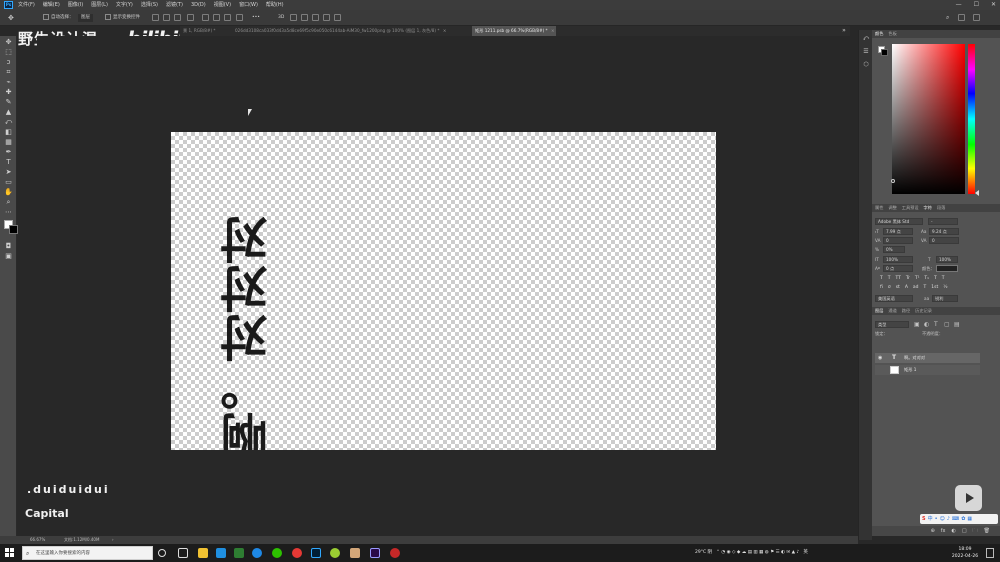  Describe the element at coordinates (337, 17) in the screenshot. I see `3d-scale-icon` at that location.